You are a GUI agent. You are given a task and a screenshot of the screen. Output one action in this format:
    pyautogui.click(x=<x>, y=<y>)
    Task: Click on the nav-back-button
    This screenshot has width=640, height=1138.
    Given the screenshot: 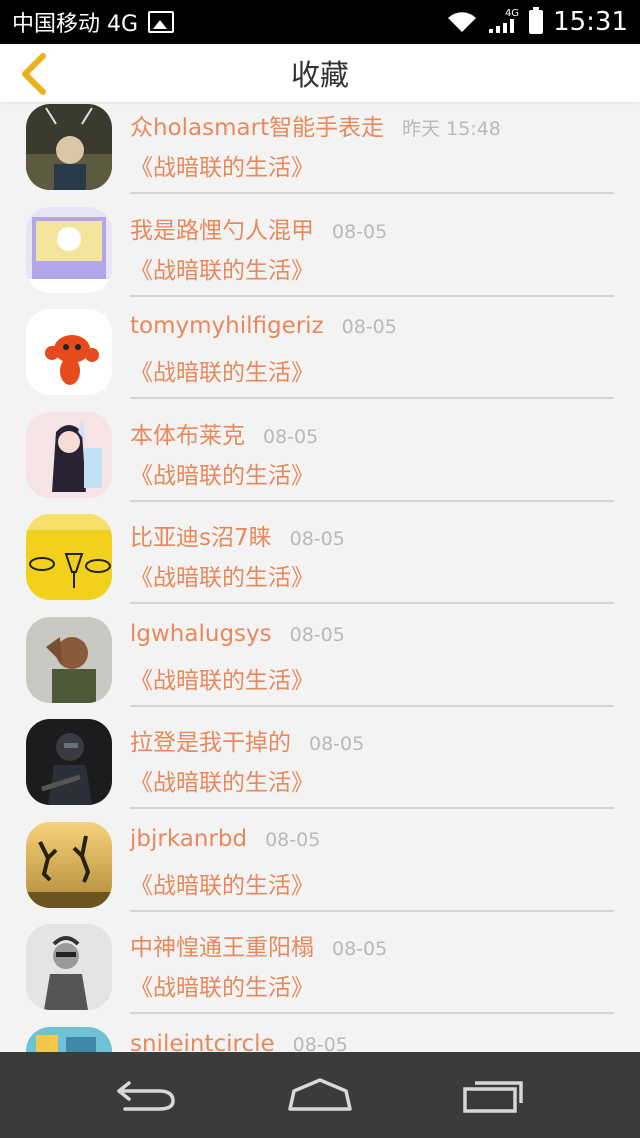 What is the action you would take?
    pyautogui.click(x=147, y=1095)
    